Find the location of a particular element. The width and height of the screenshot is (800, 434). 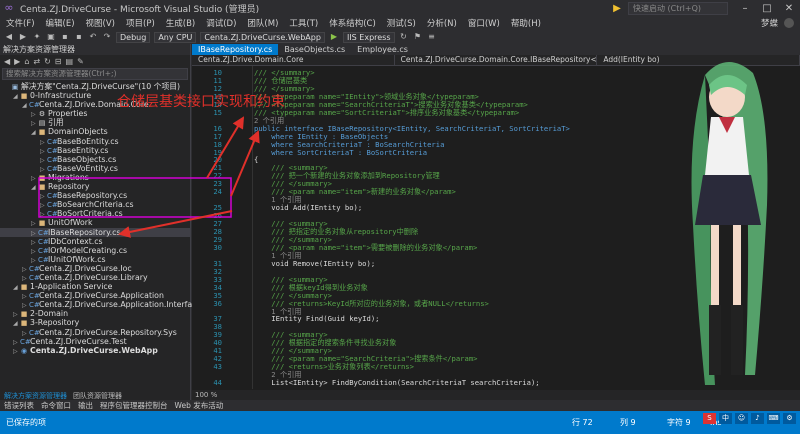

tree-item: ◢ ■ Repository is located at coordinates (95, 186).